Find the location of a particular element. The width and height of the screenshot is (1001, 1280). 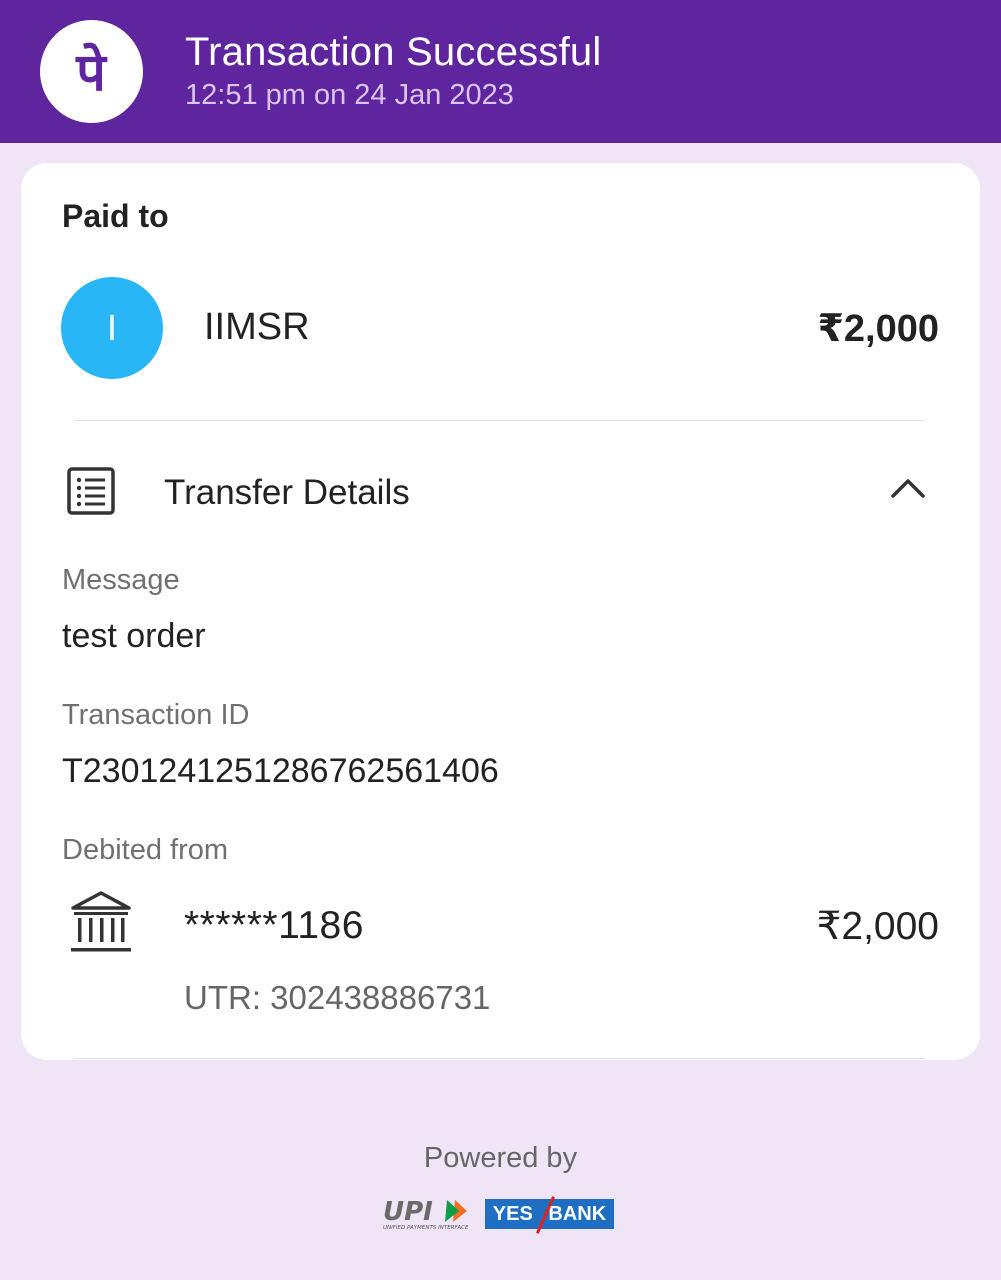

debit-amount: ₹2,000 is located at coordinates (877, 926).